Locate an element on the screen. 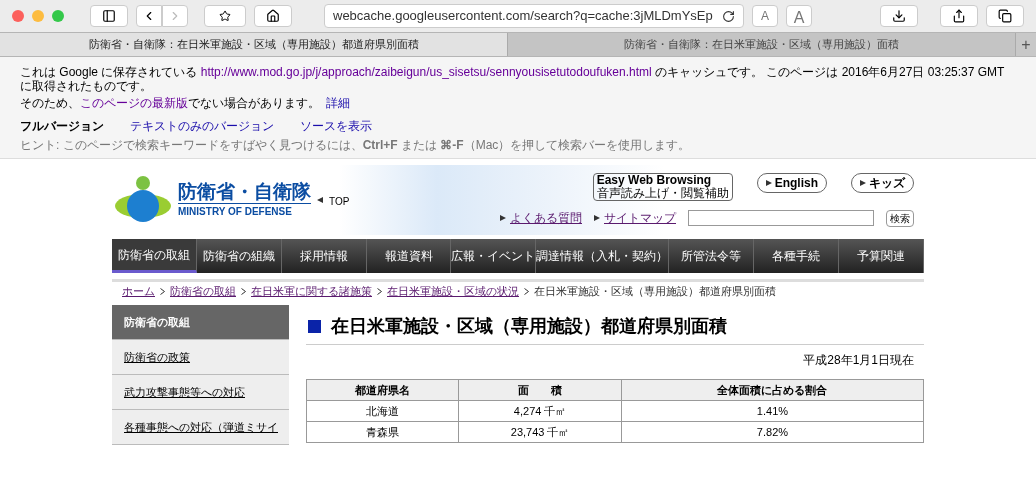 The width and height of the screenshot is (1036, 478). logo-title: 防衛省・自衛隊 is located at coordinates (244, 192).